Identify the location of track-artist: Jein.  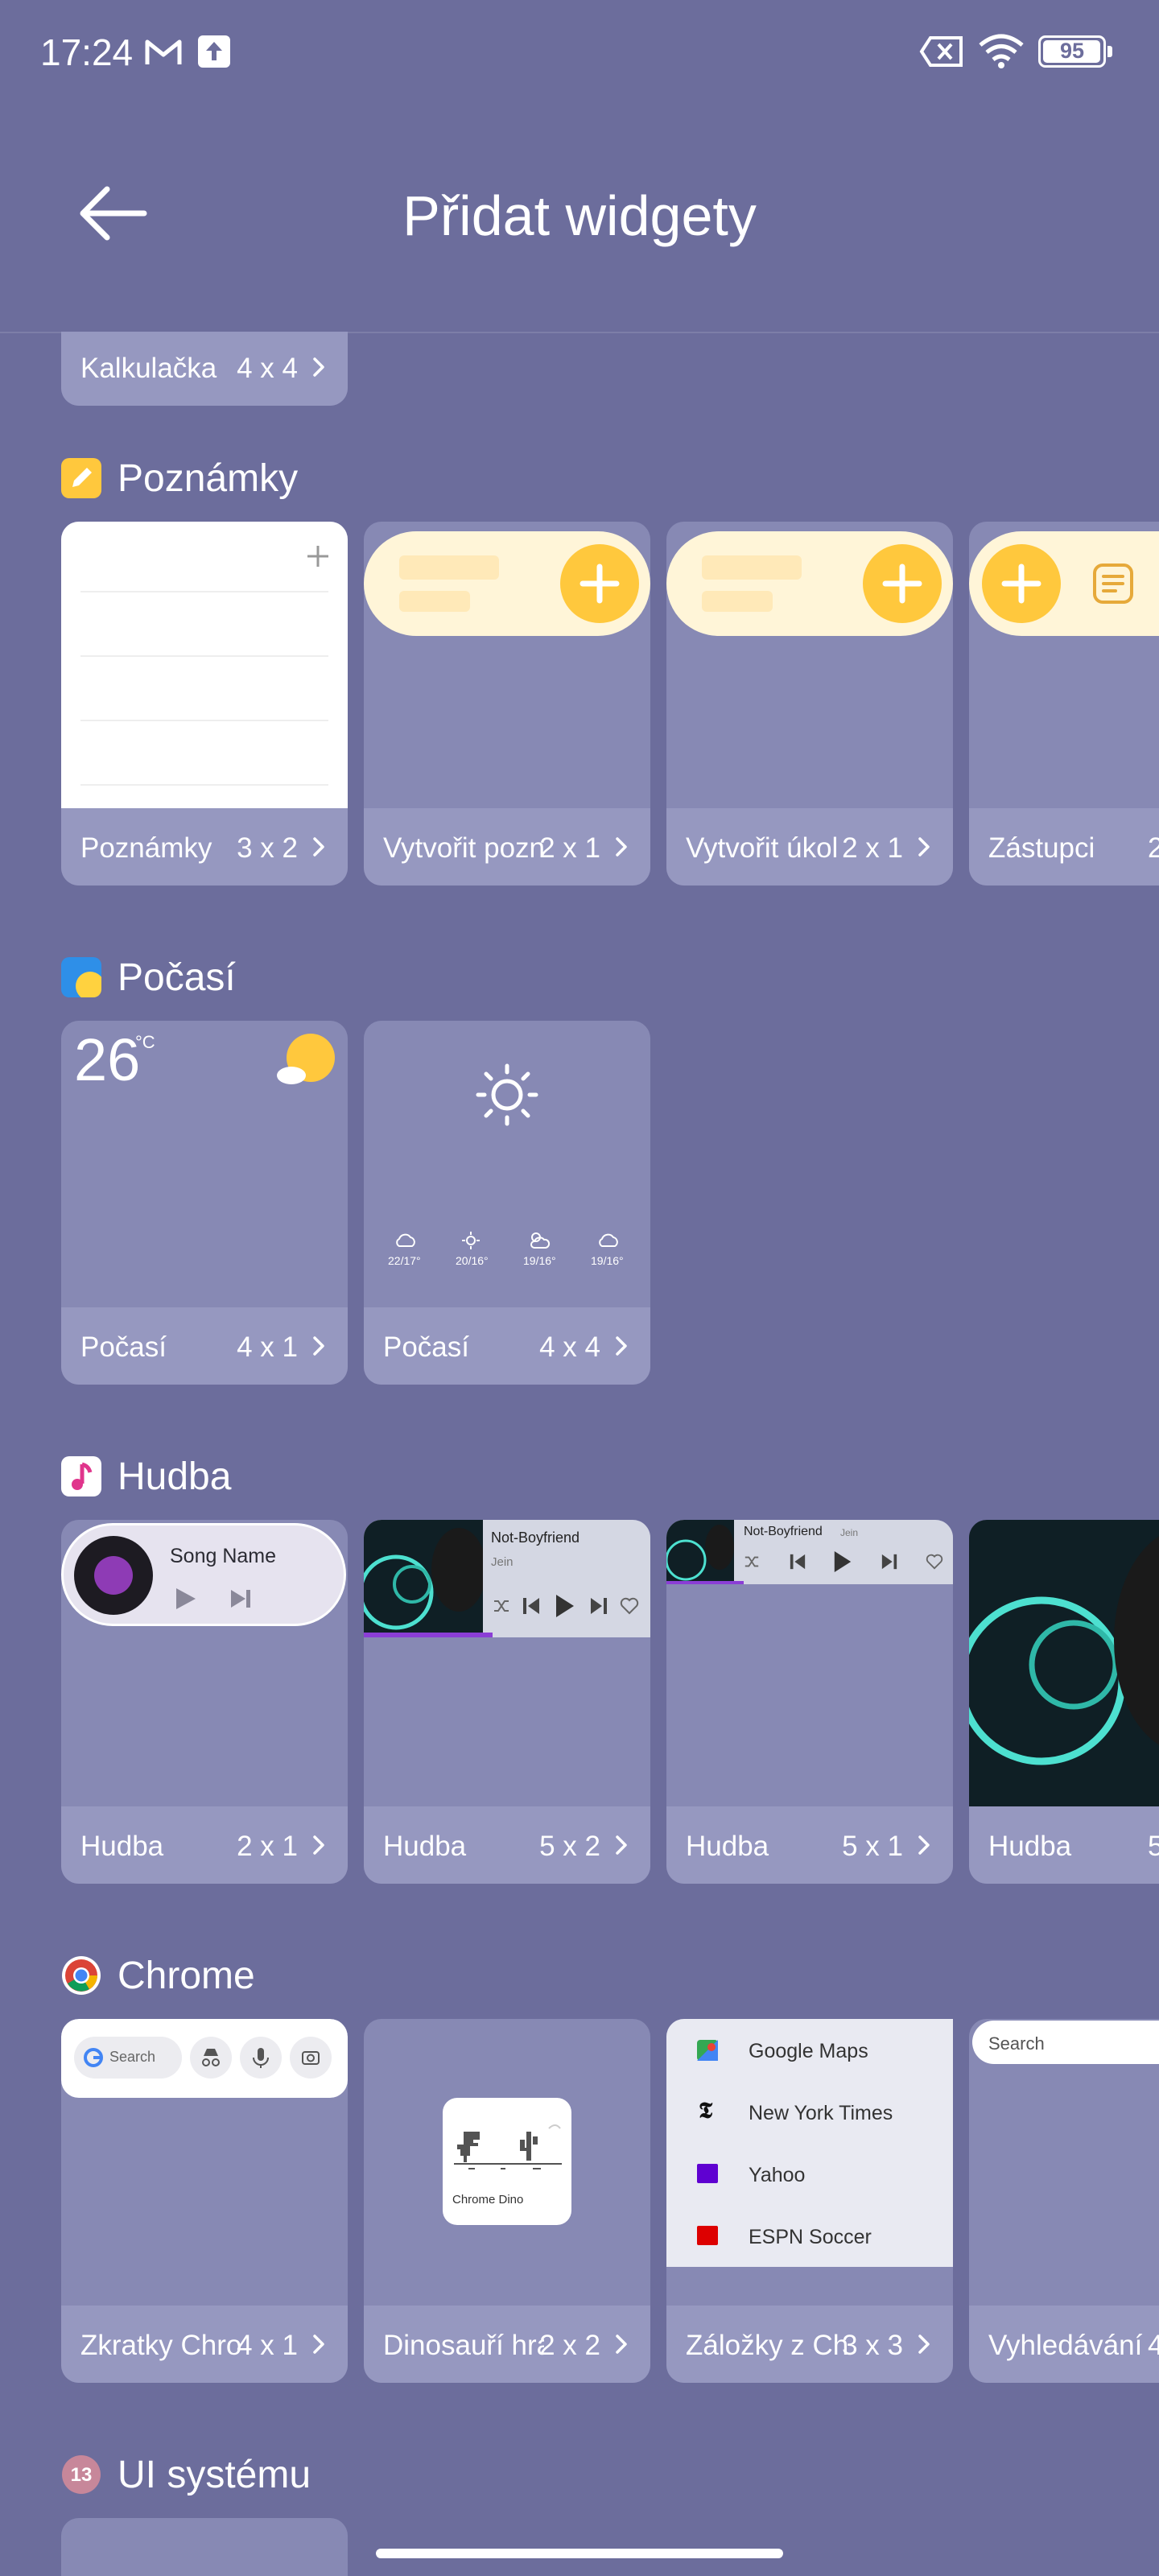
(849, 1532).